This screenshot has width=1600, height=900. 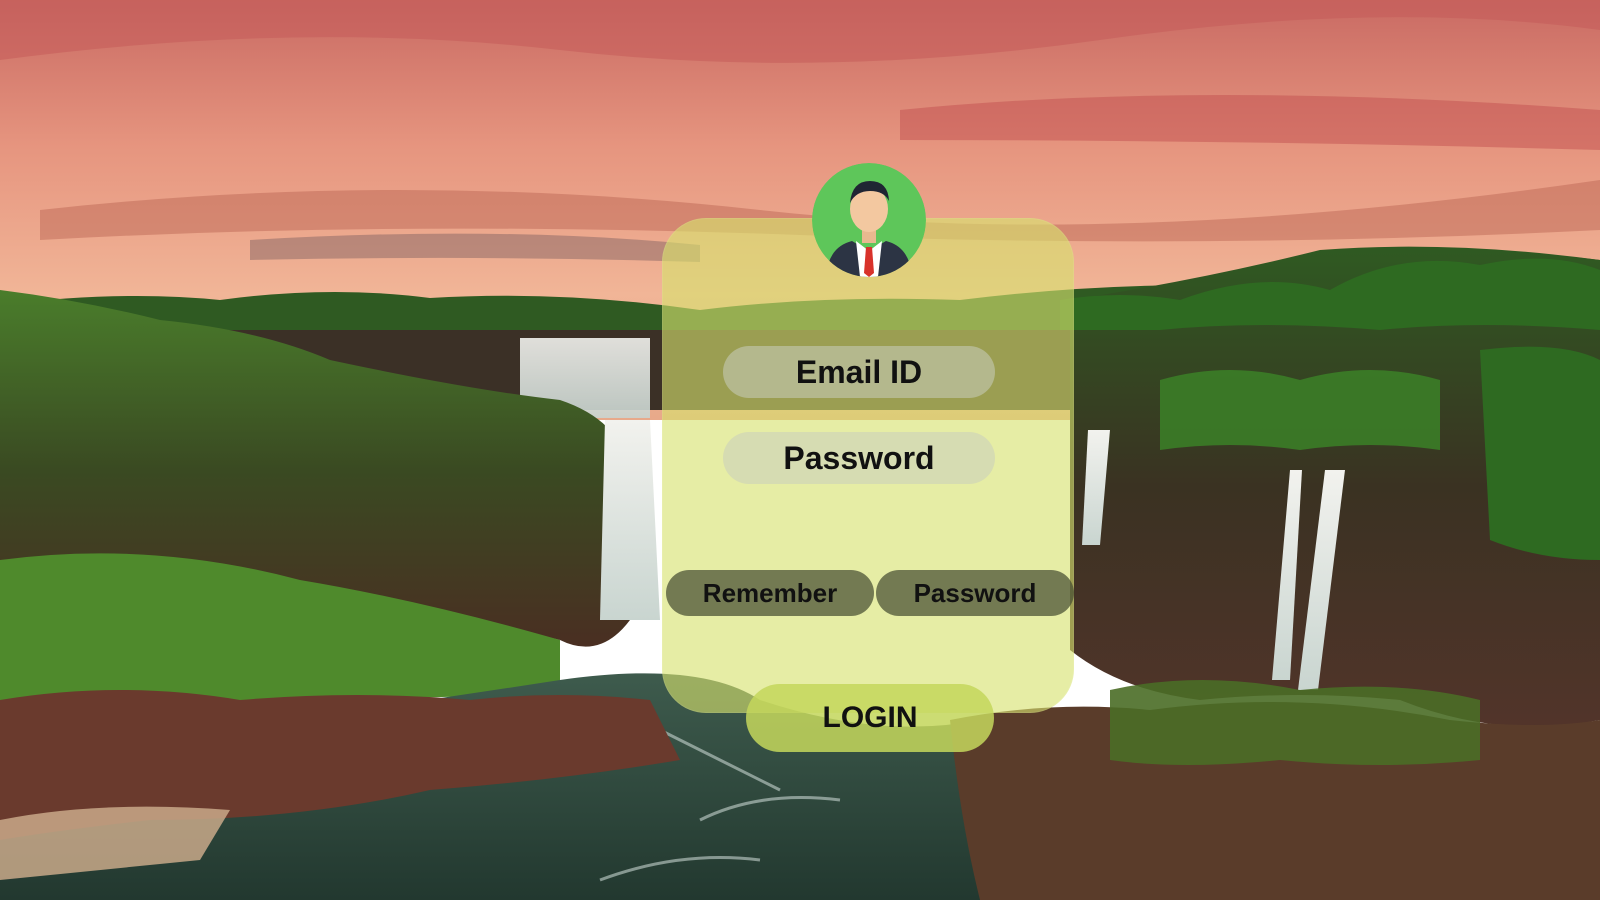 What do you see at coordinates (859, 372) in the screenshot?
I see `email-field: Email ID` at bounding box center [859, 372].